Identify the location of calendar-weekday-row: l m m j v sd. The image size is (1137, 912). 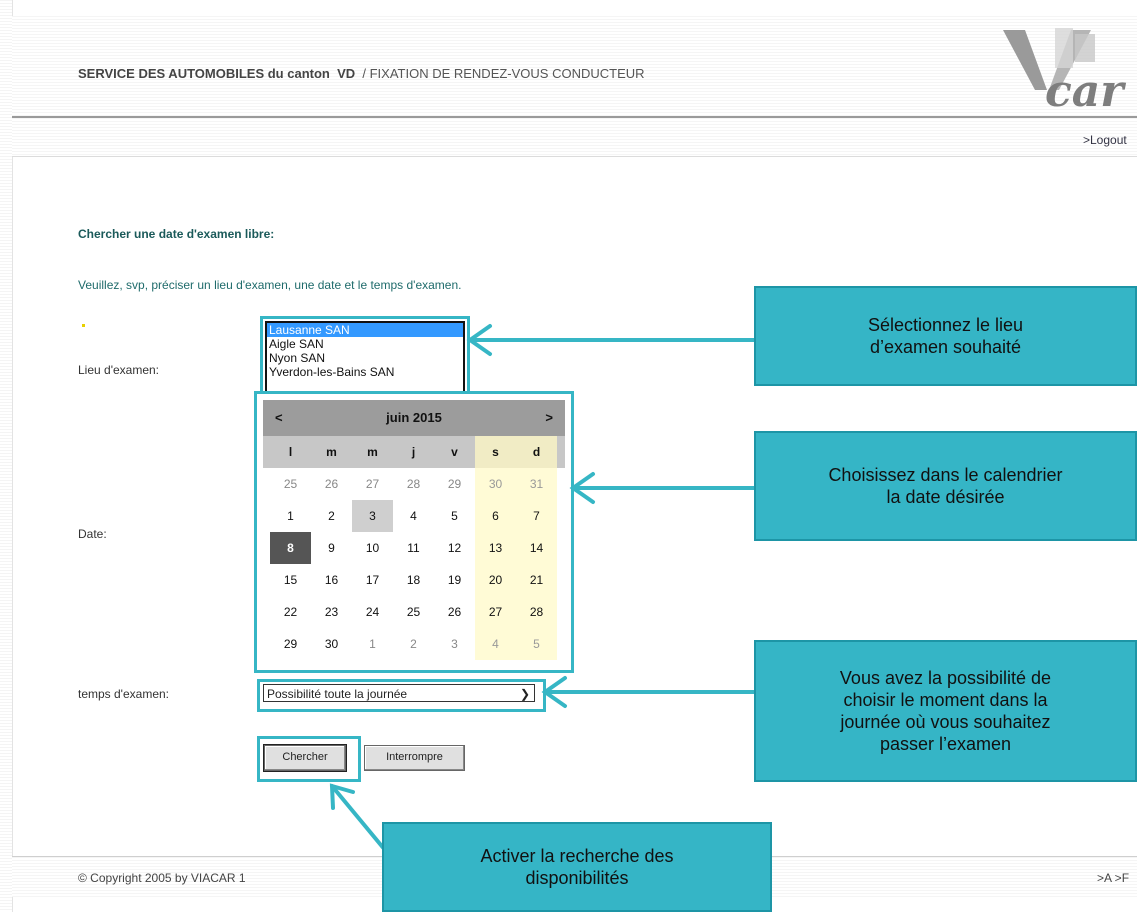
(414, 452).